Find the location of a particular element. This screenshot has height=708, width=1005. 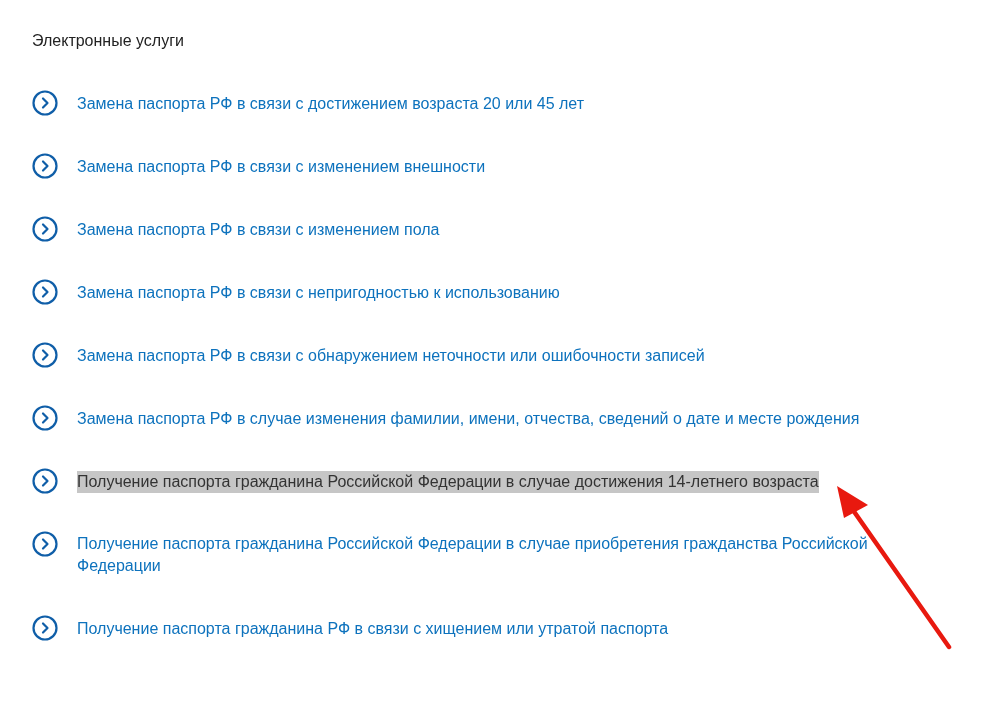

service-link: Получение паспорта гражданина Российской Федерации в случае достижения 14-летнего возраста is located at coordinates (448, 482).